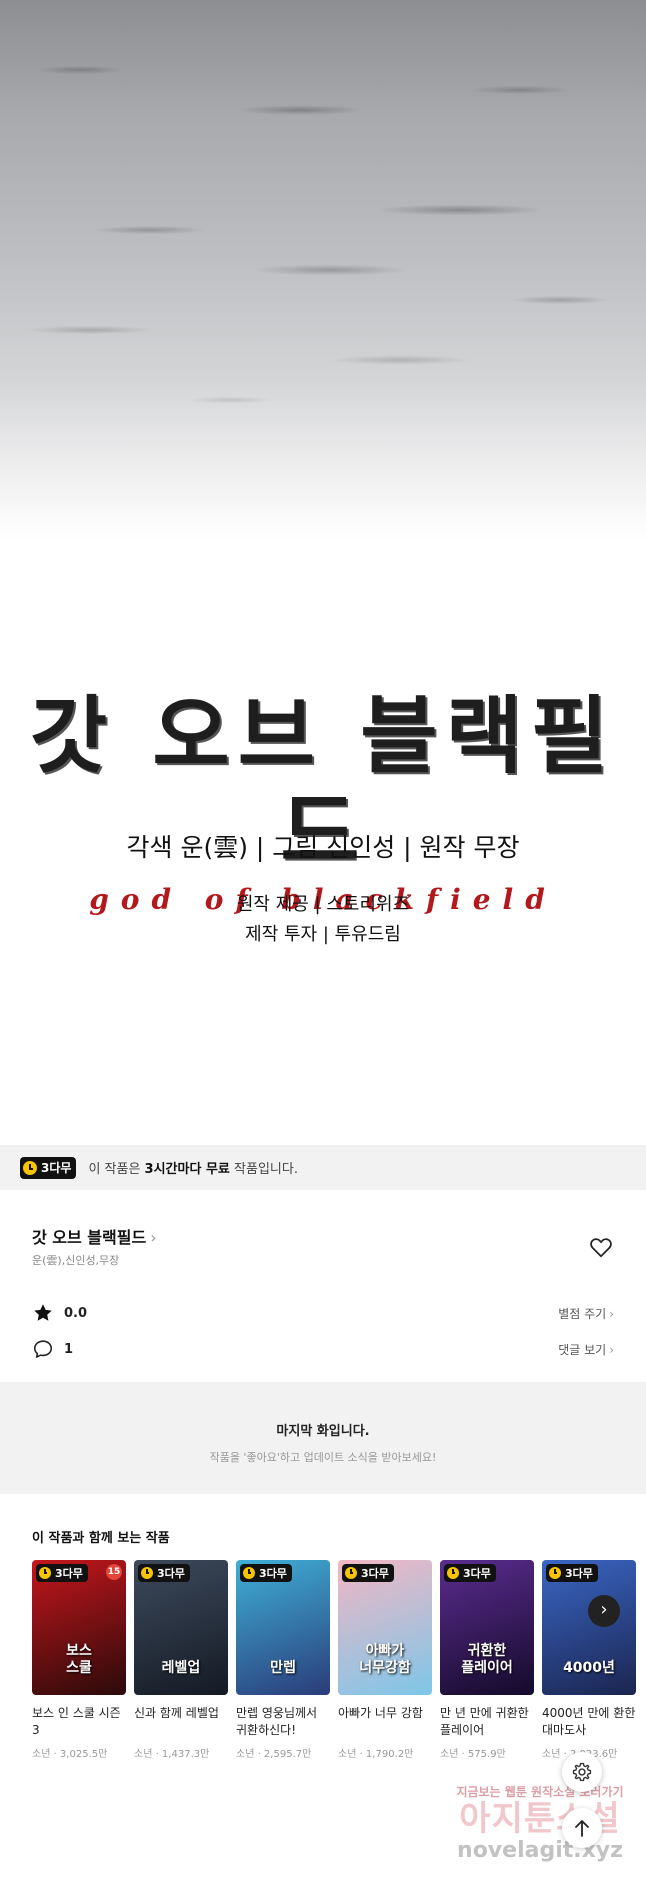  What do you see at coordinates (70, 1754) in the screenshot?
I see `recommendation-meta: 소년 · 3,025.5만` at bounding box center [70, 1754].